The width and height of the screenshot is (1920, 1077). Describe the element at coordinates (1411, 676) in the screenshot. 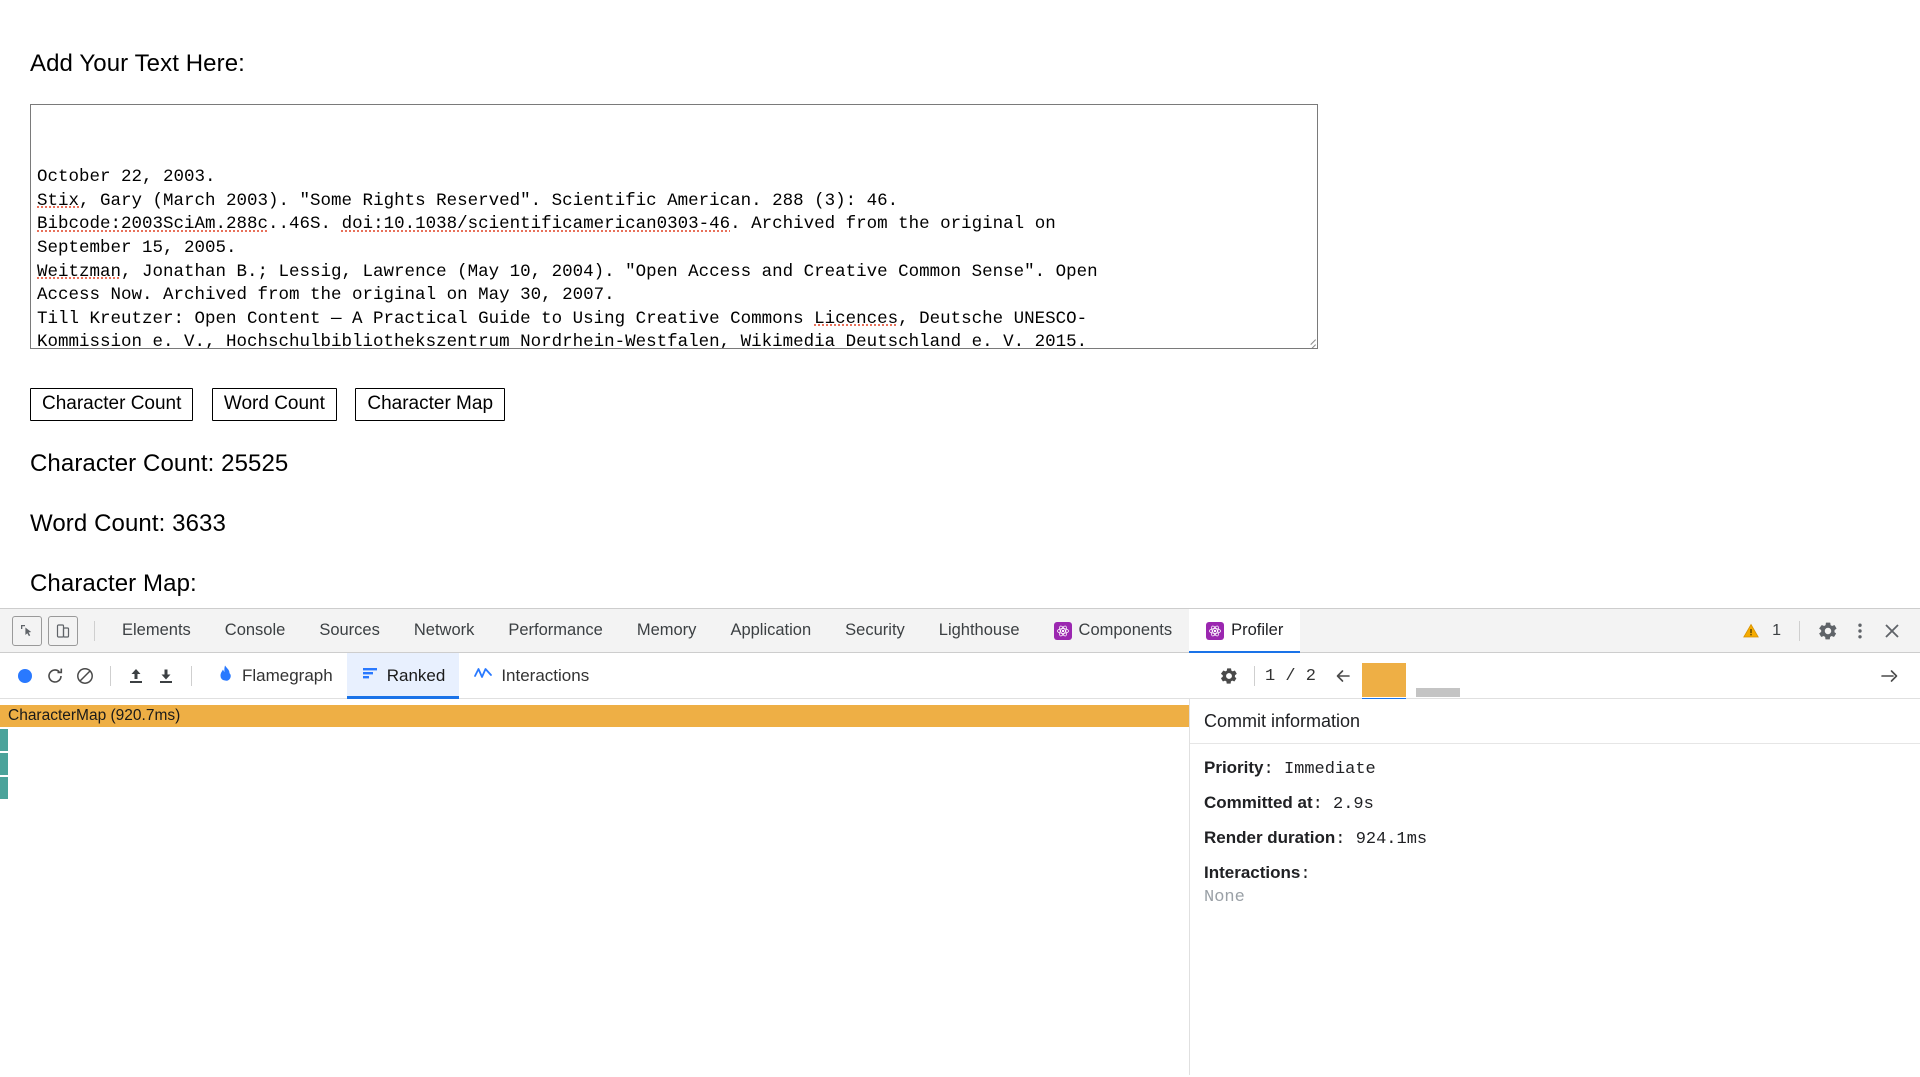

I see `commit-snapshot-strip` at that location.